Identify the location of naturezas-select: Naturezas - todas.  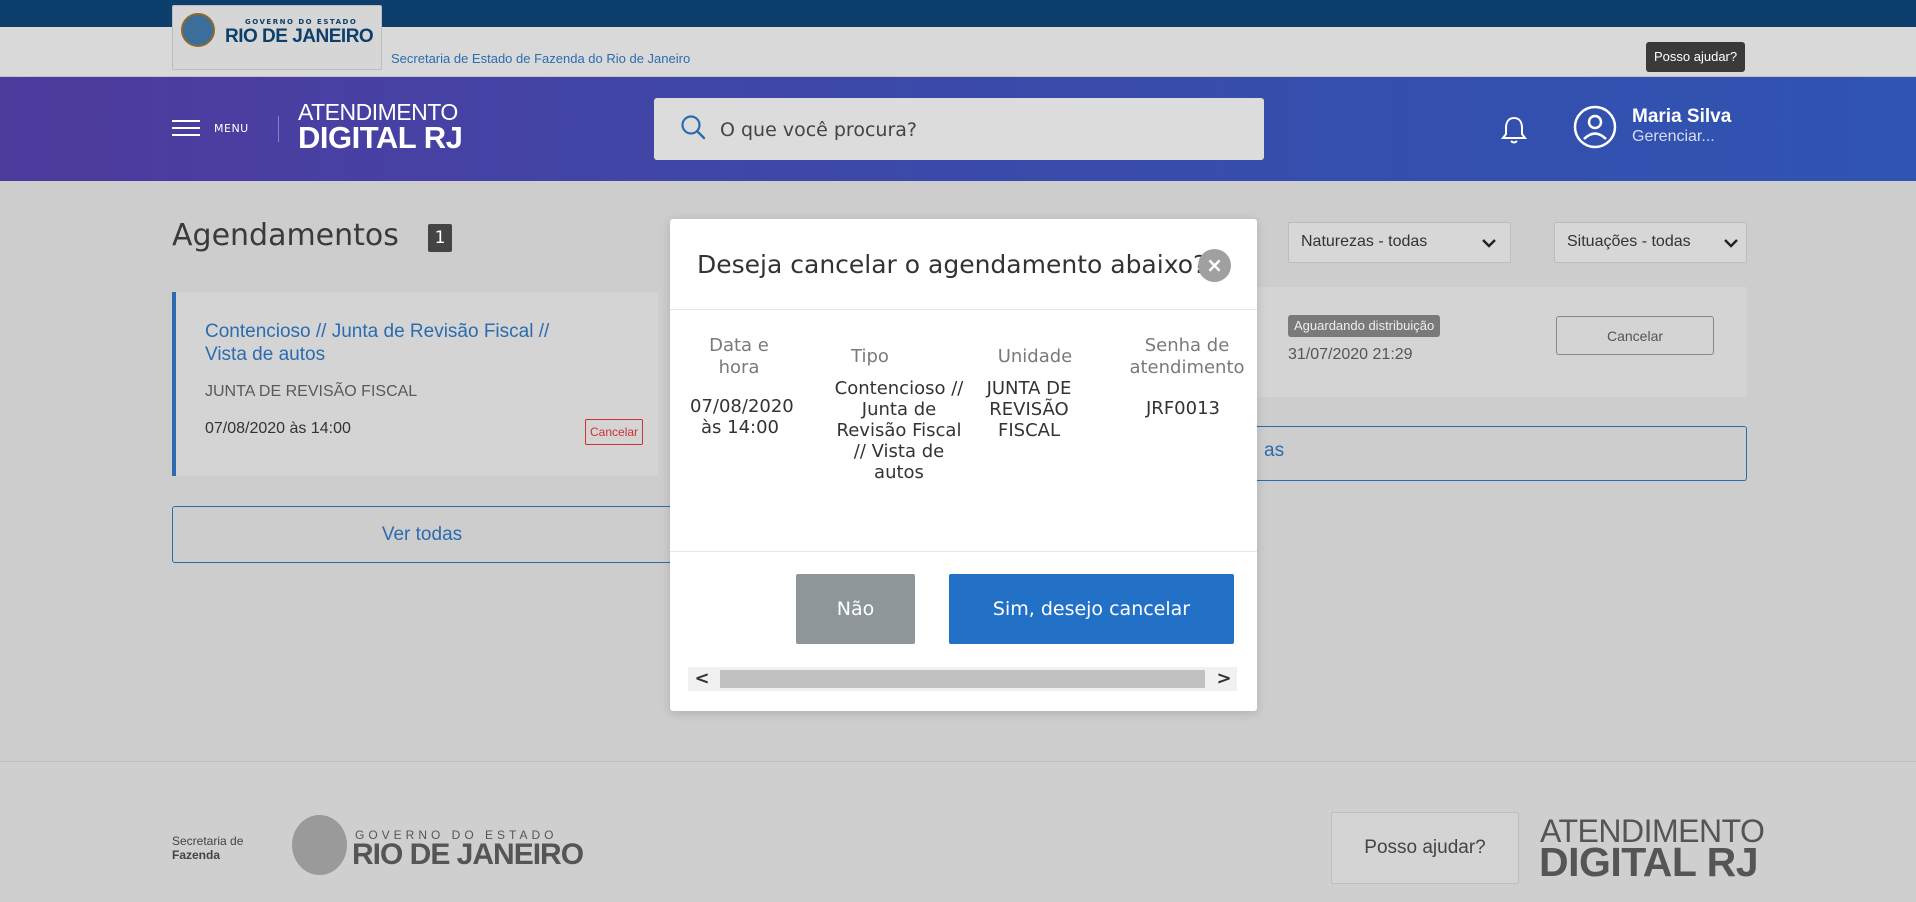
(1399, 242).